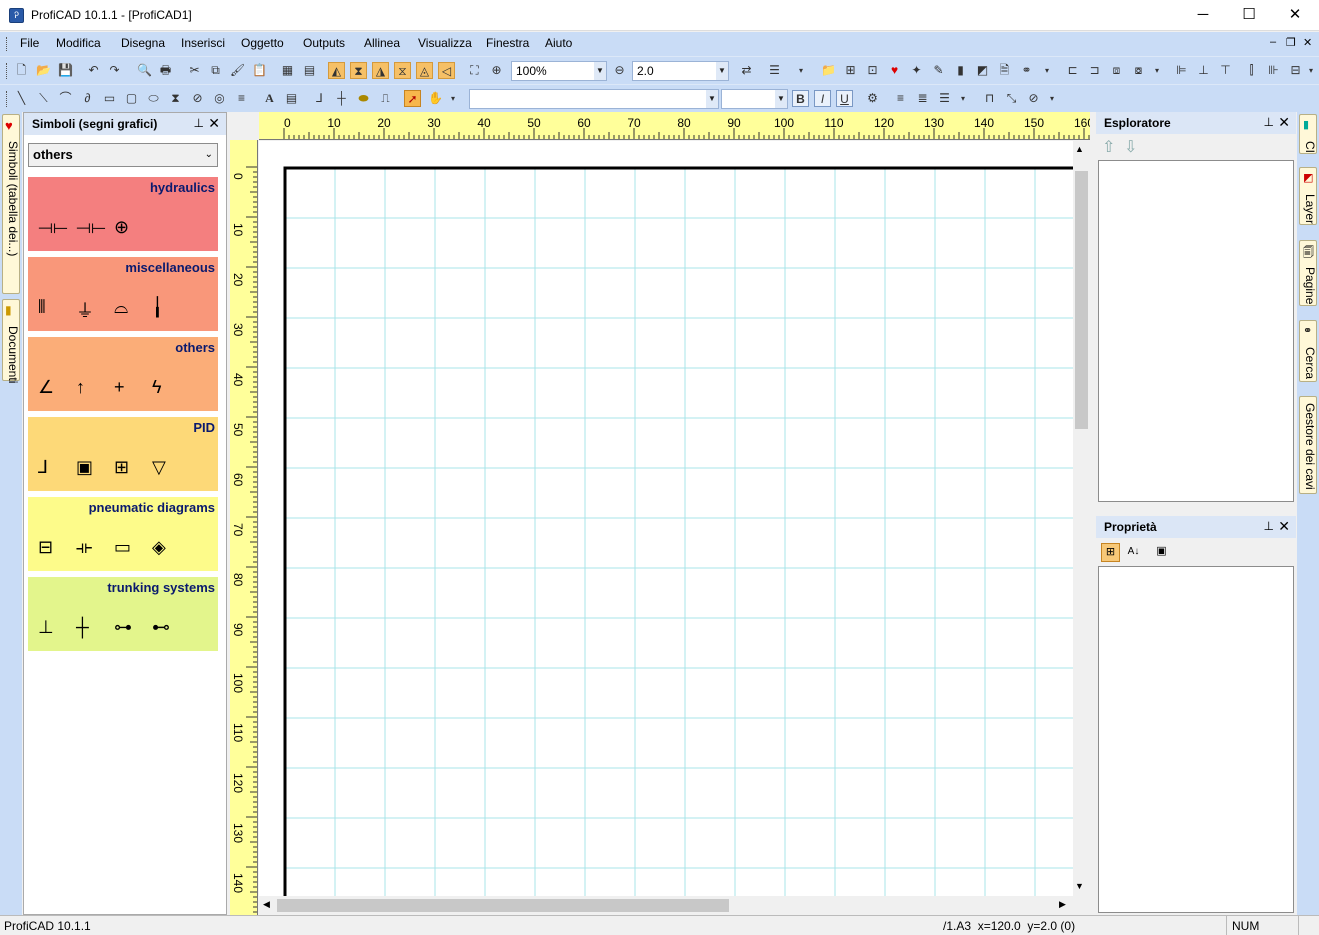  Describe the element at coordinates (680, 71) in the screenshot. I see `grid-combo: 2.0 ▼` at that location.